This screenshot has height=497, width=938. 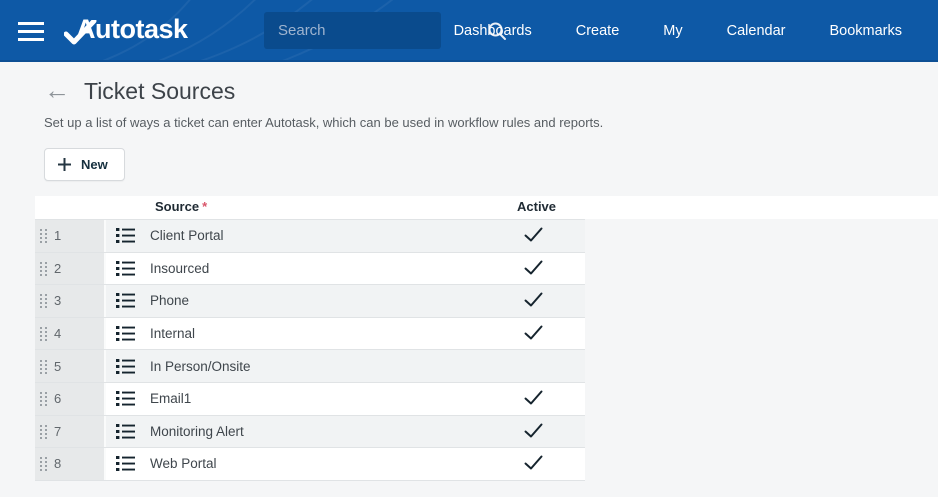 I want to click on column-header-source: Source *, so click(x=181, y=206).